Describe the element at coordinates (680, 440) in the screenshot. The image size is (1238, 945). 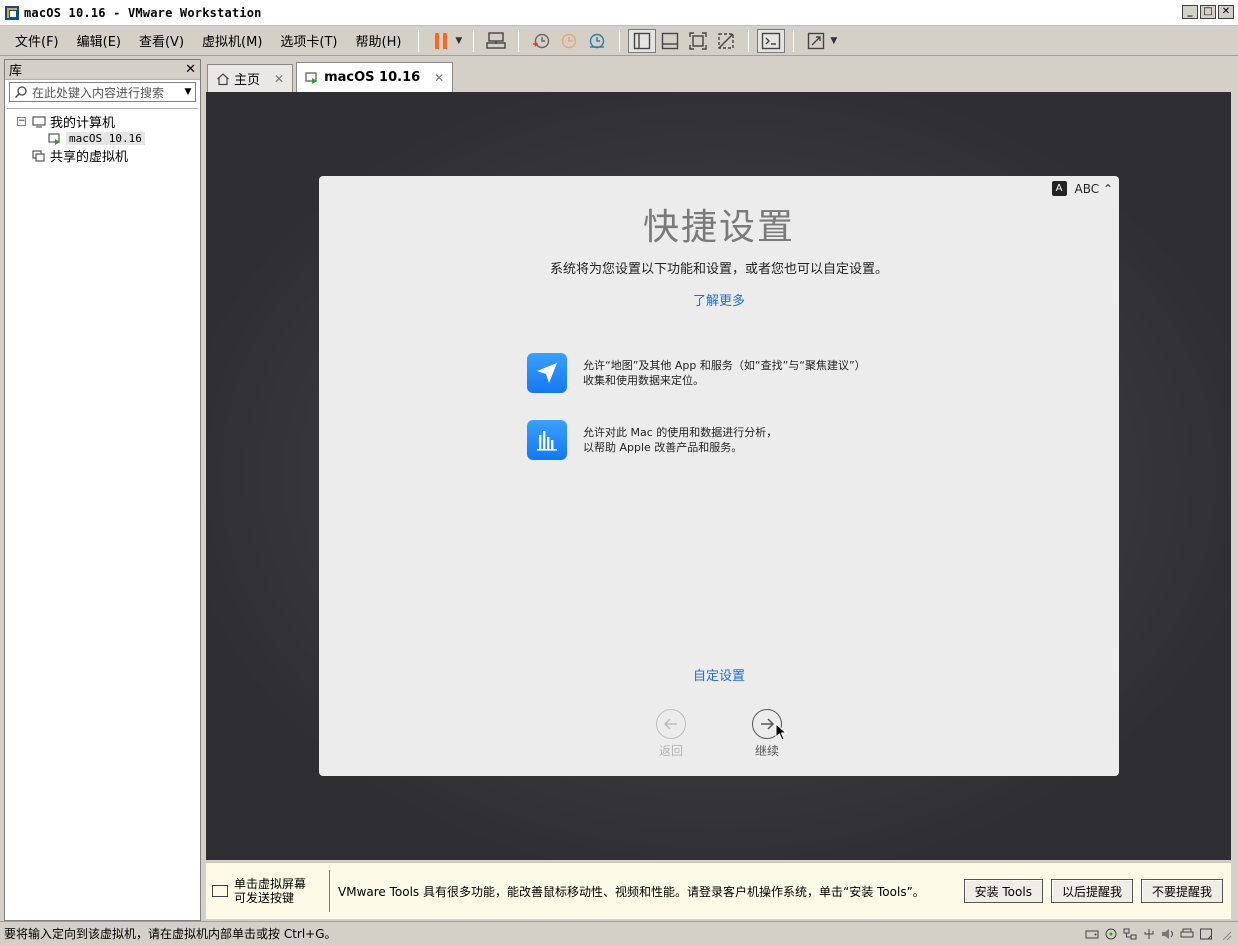
I see `feature-analytics-text: 允许对此 Mac 的使用和数据进行分析， 以帮助 Apple 改善产品和服务。` at that location.